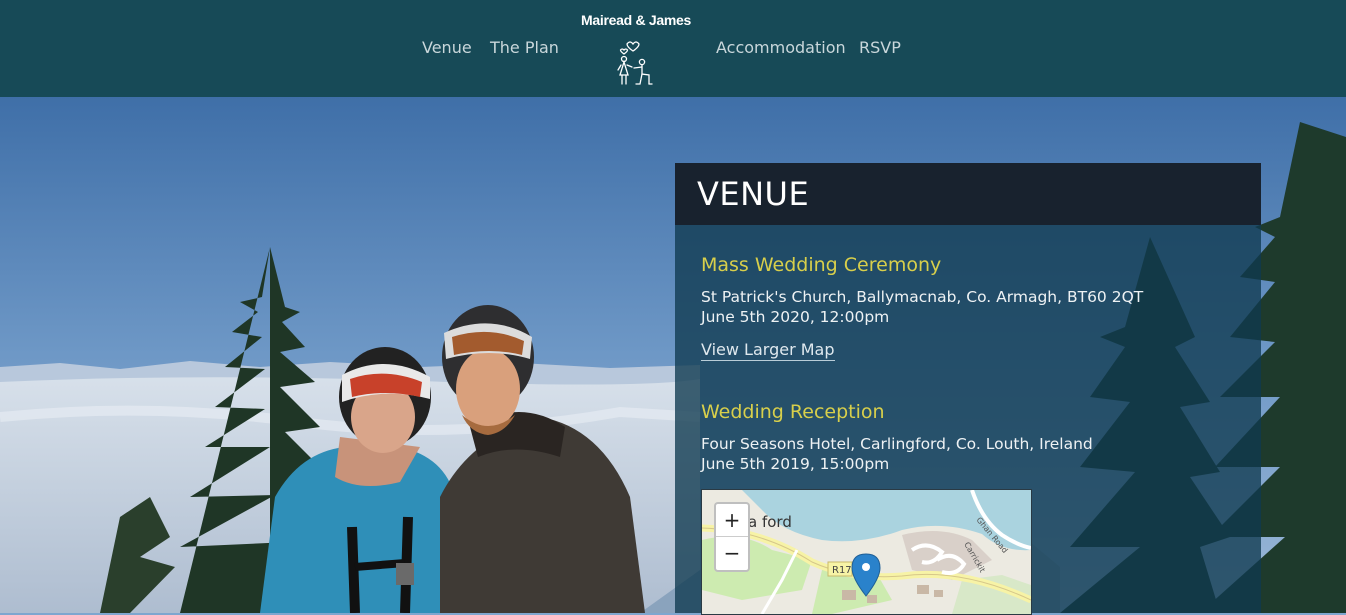  I want to click on nav-rsvp: RSVP, so click(880, 47).